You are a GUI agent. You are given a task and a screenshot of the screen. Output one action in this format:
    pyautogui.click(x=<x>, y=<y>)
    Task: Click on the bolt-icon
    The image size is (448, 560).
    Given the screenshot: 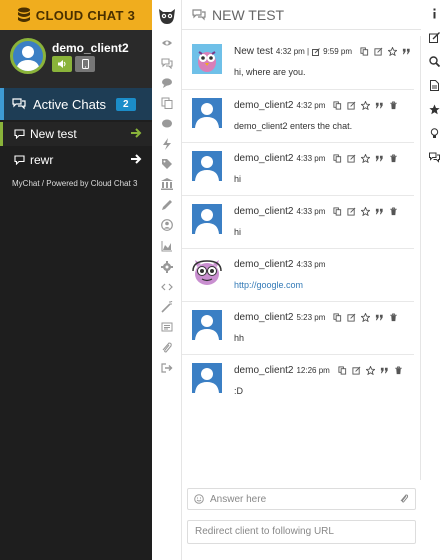 What is the action you would take?
    pyautogui.click(x=167, y=144)
    